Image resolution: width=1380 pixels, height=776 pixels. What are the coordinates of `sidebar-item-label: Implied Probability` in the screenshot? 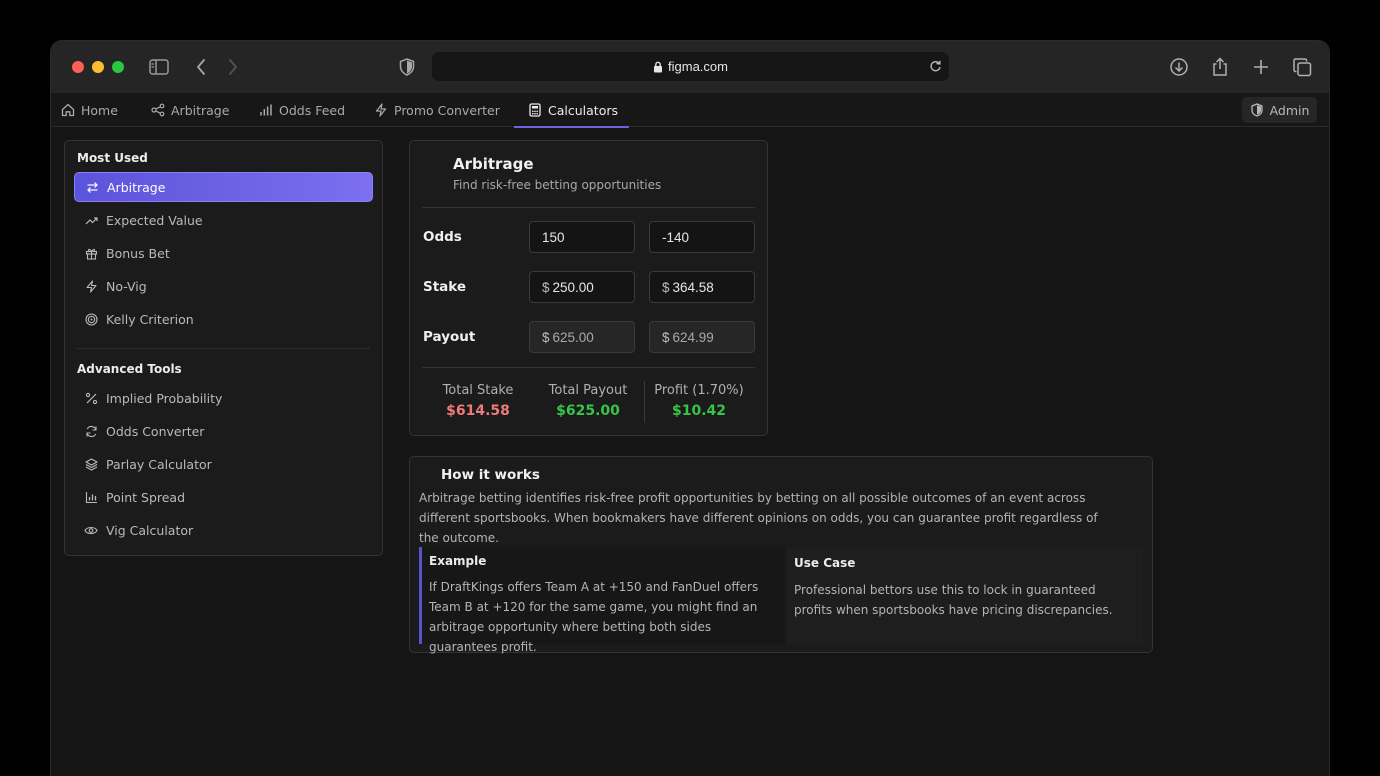 It's located at (164, 398).